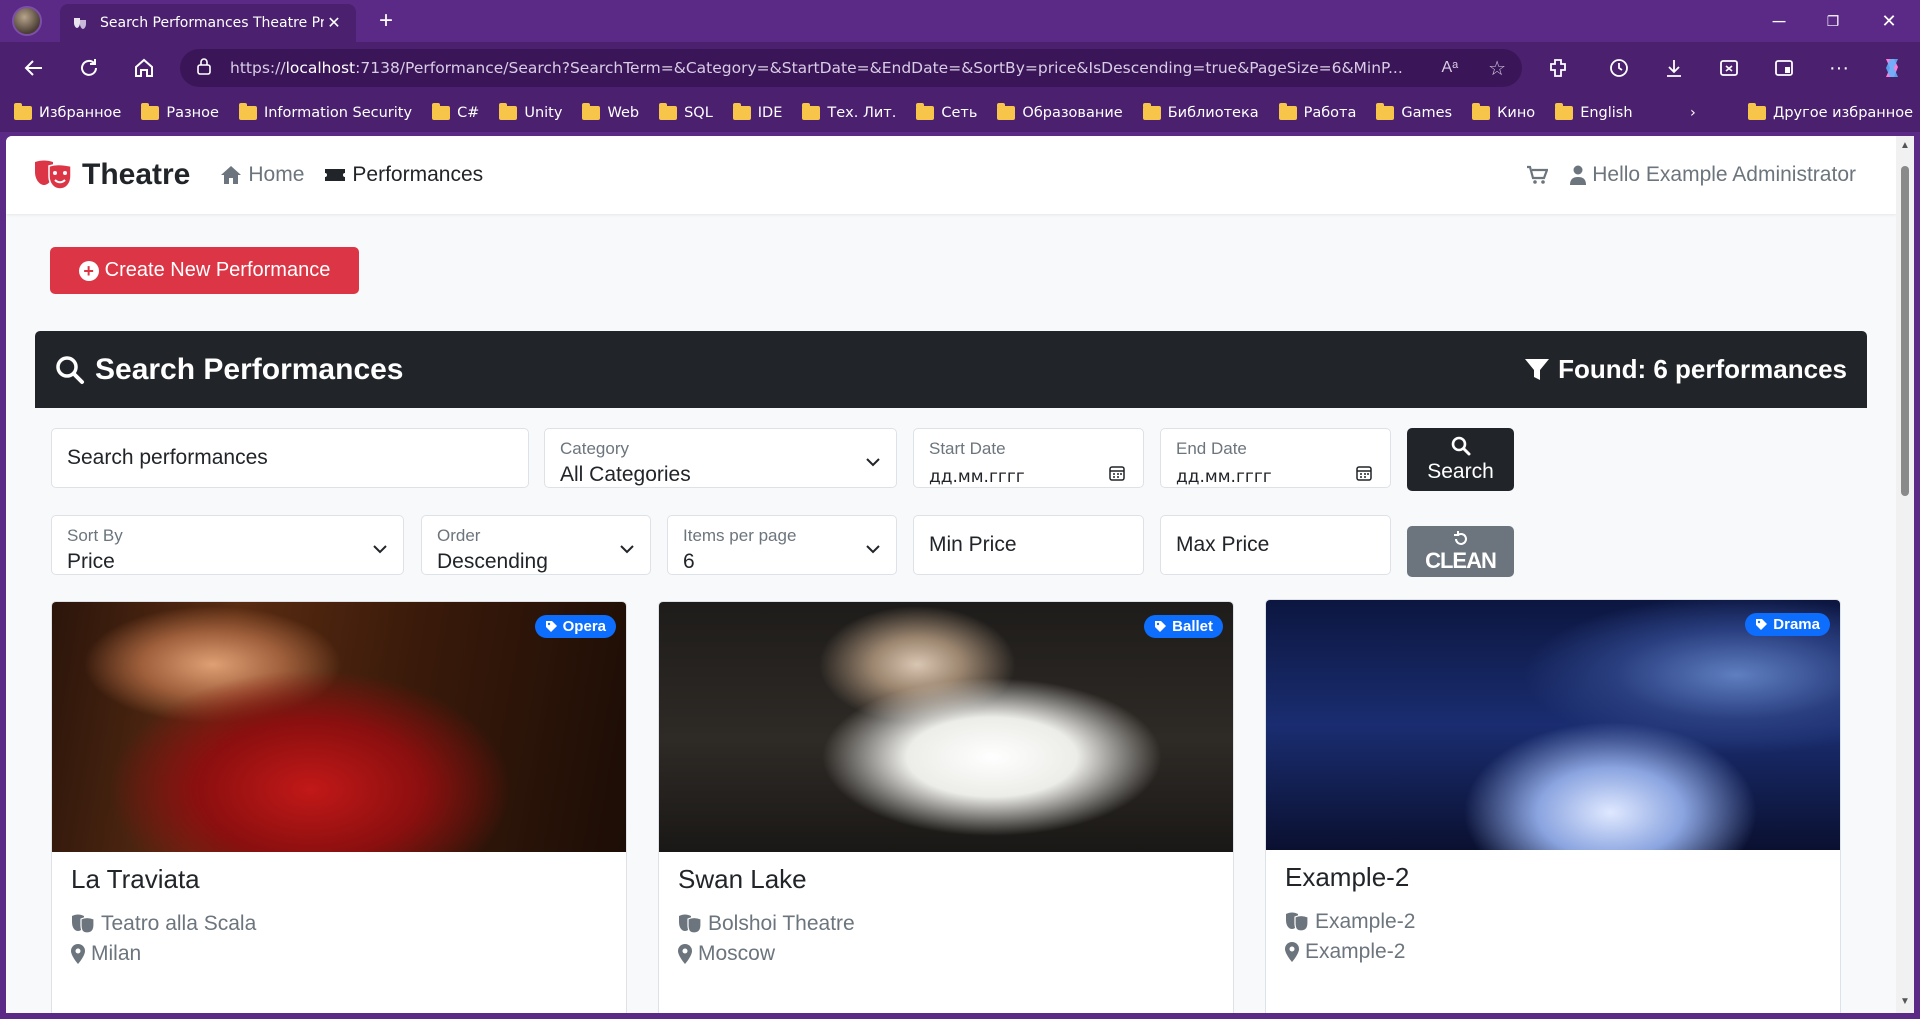  I want to click on bookmark-folder: Information Security, so click(325, 112).